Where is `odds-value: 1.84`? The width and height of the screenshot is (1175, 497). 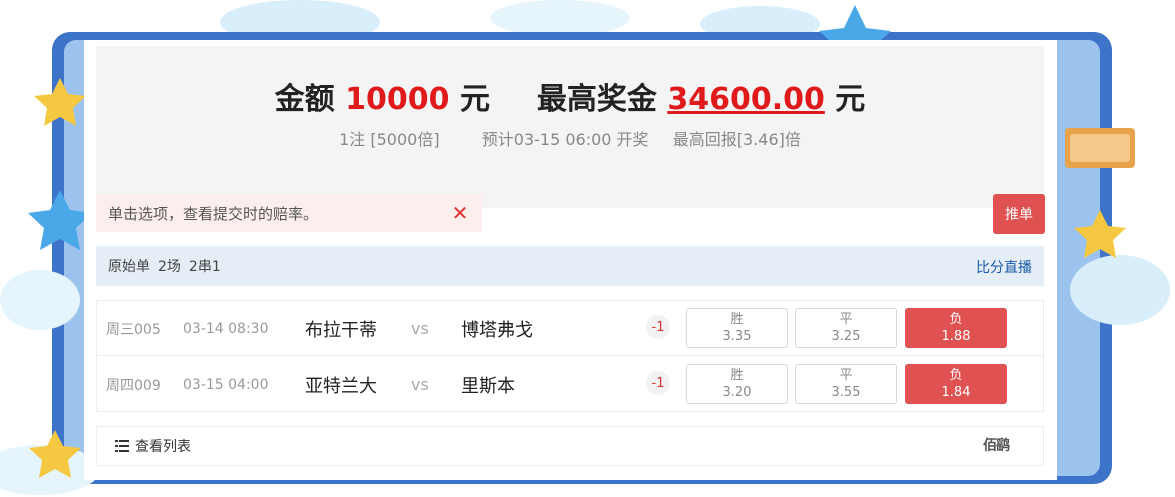
odds-value: 1.84 is located at coordinates (956, 392).